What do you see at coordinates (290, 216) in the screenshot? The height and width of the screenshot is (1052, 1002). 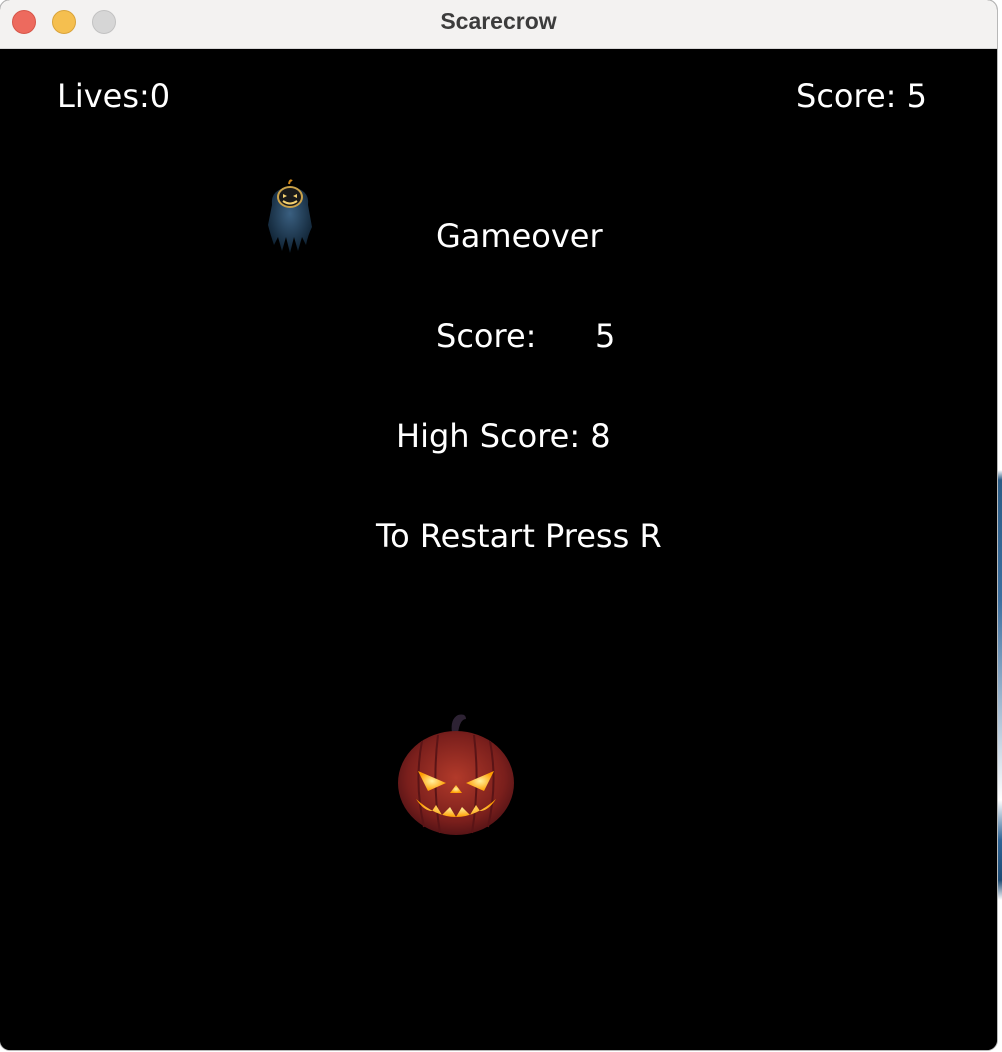 I see `ghost-scarecrow-icon` at bounding box center [290, 216].